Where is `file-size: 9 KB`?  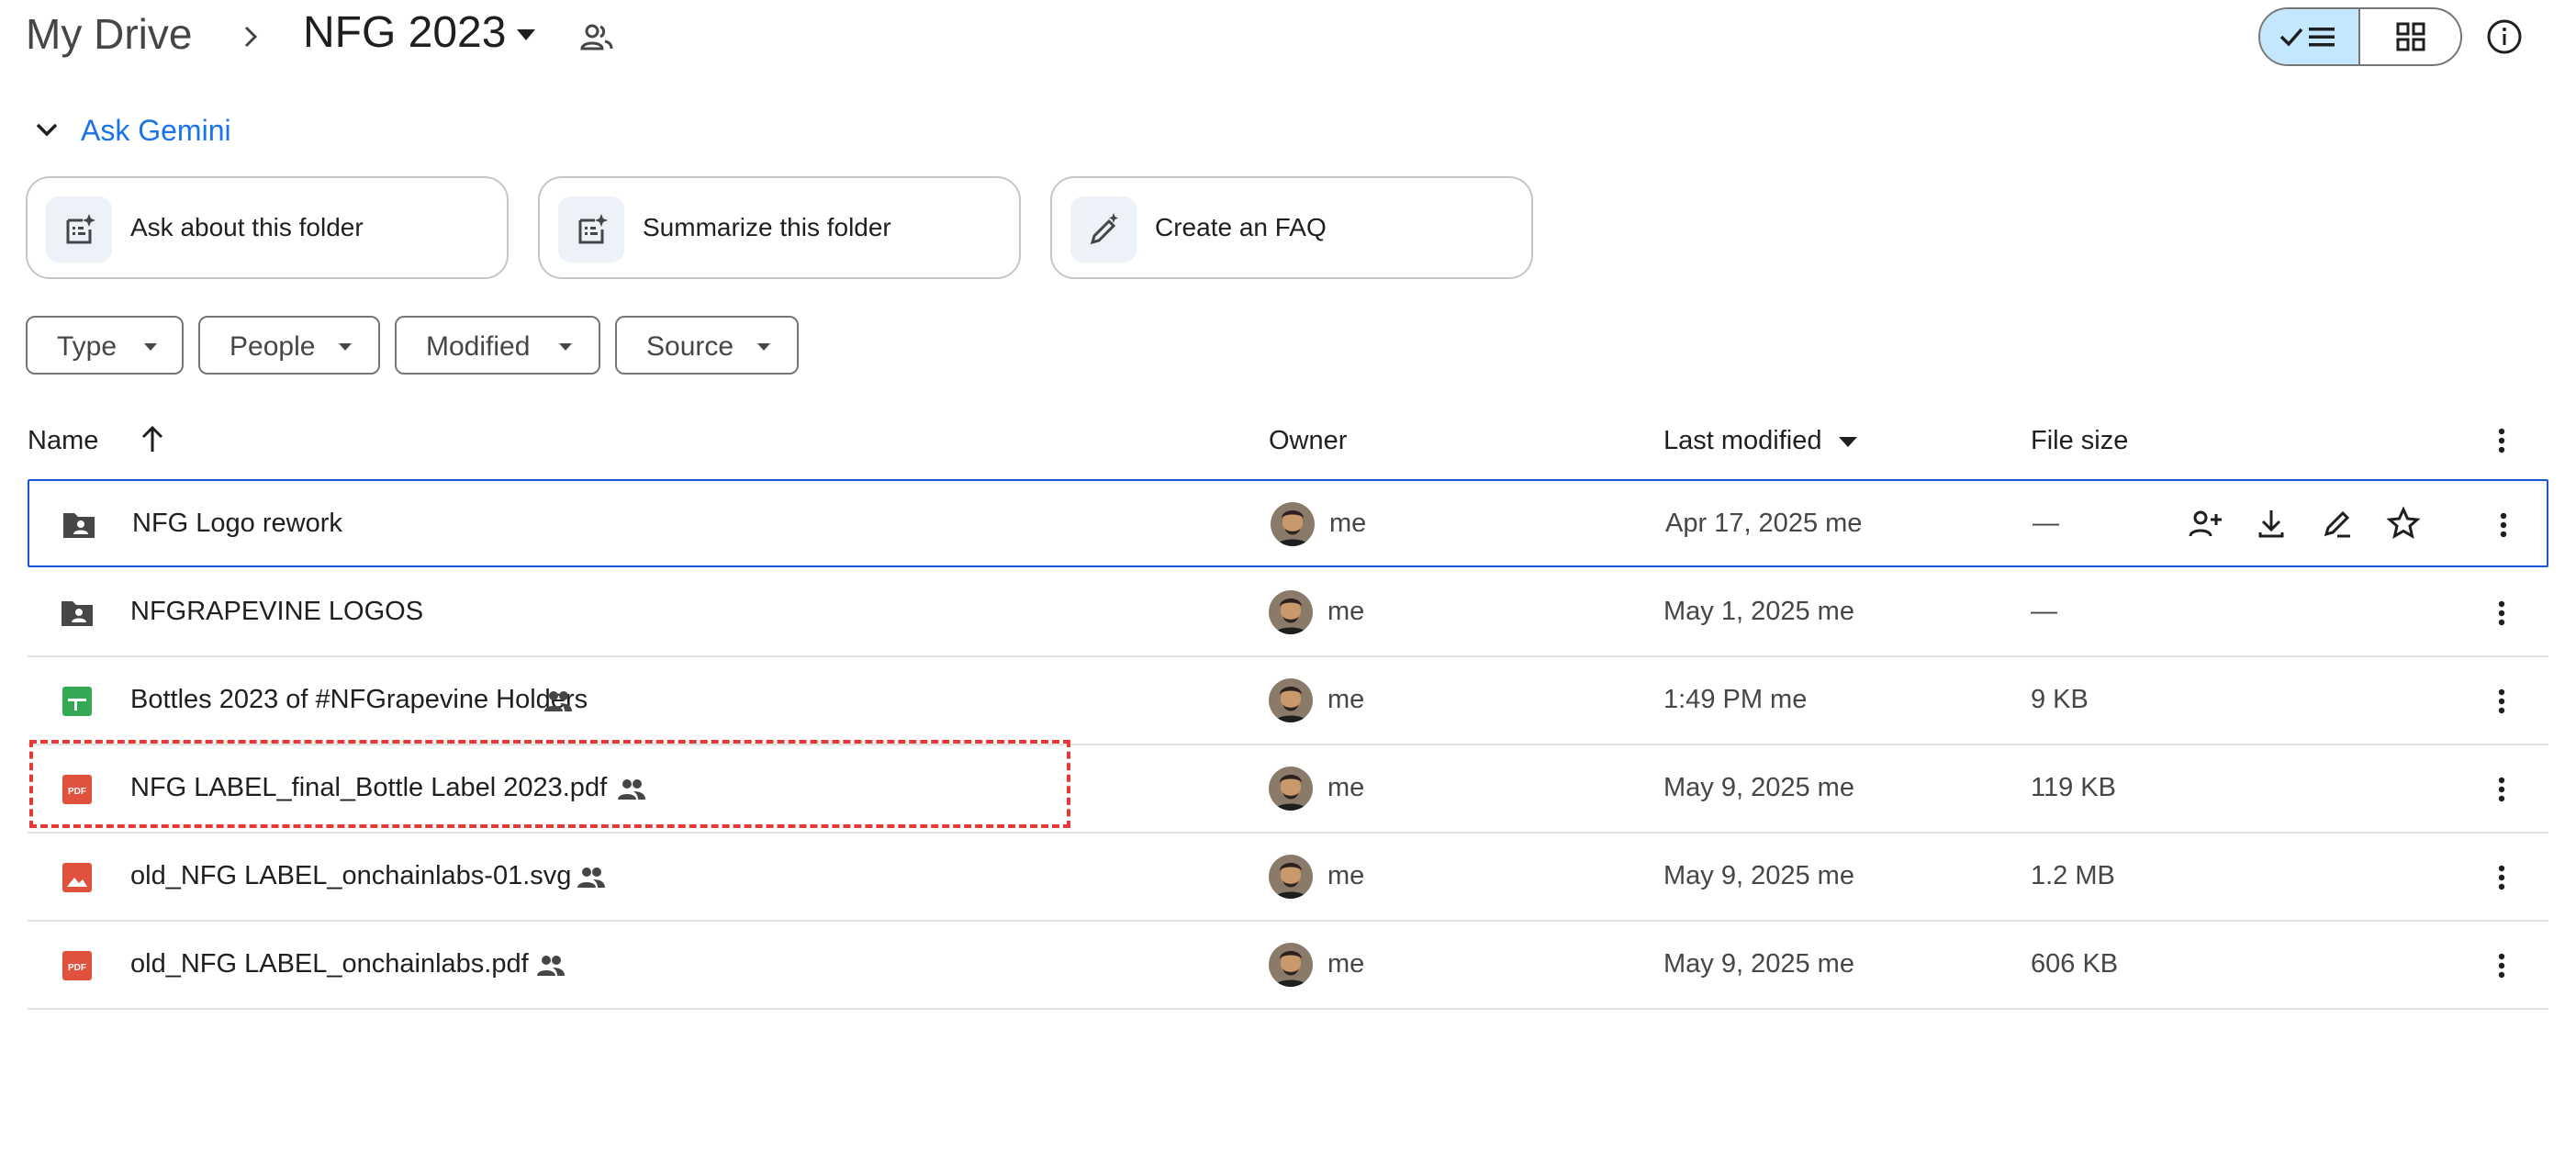 file-size: 9 KB is located at coordinates (2060, 700).